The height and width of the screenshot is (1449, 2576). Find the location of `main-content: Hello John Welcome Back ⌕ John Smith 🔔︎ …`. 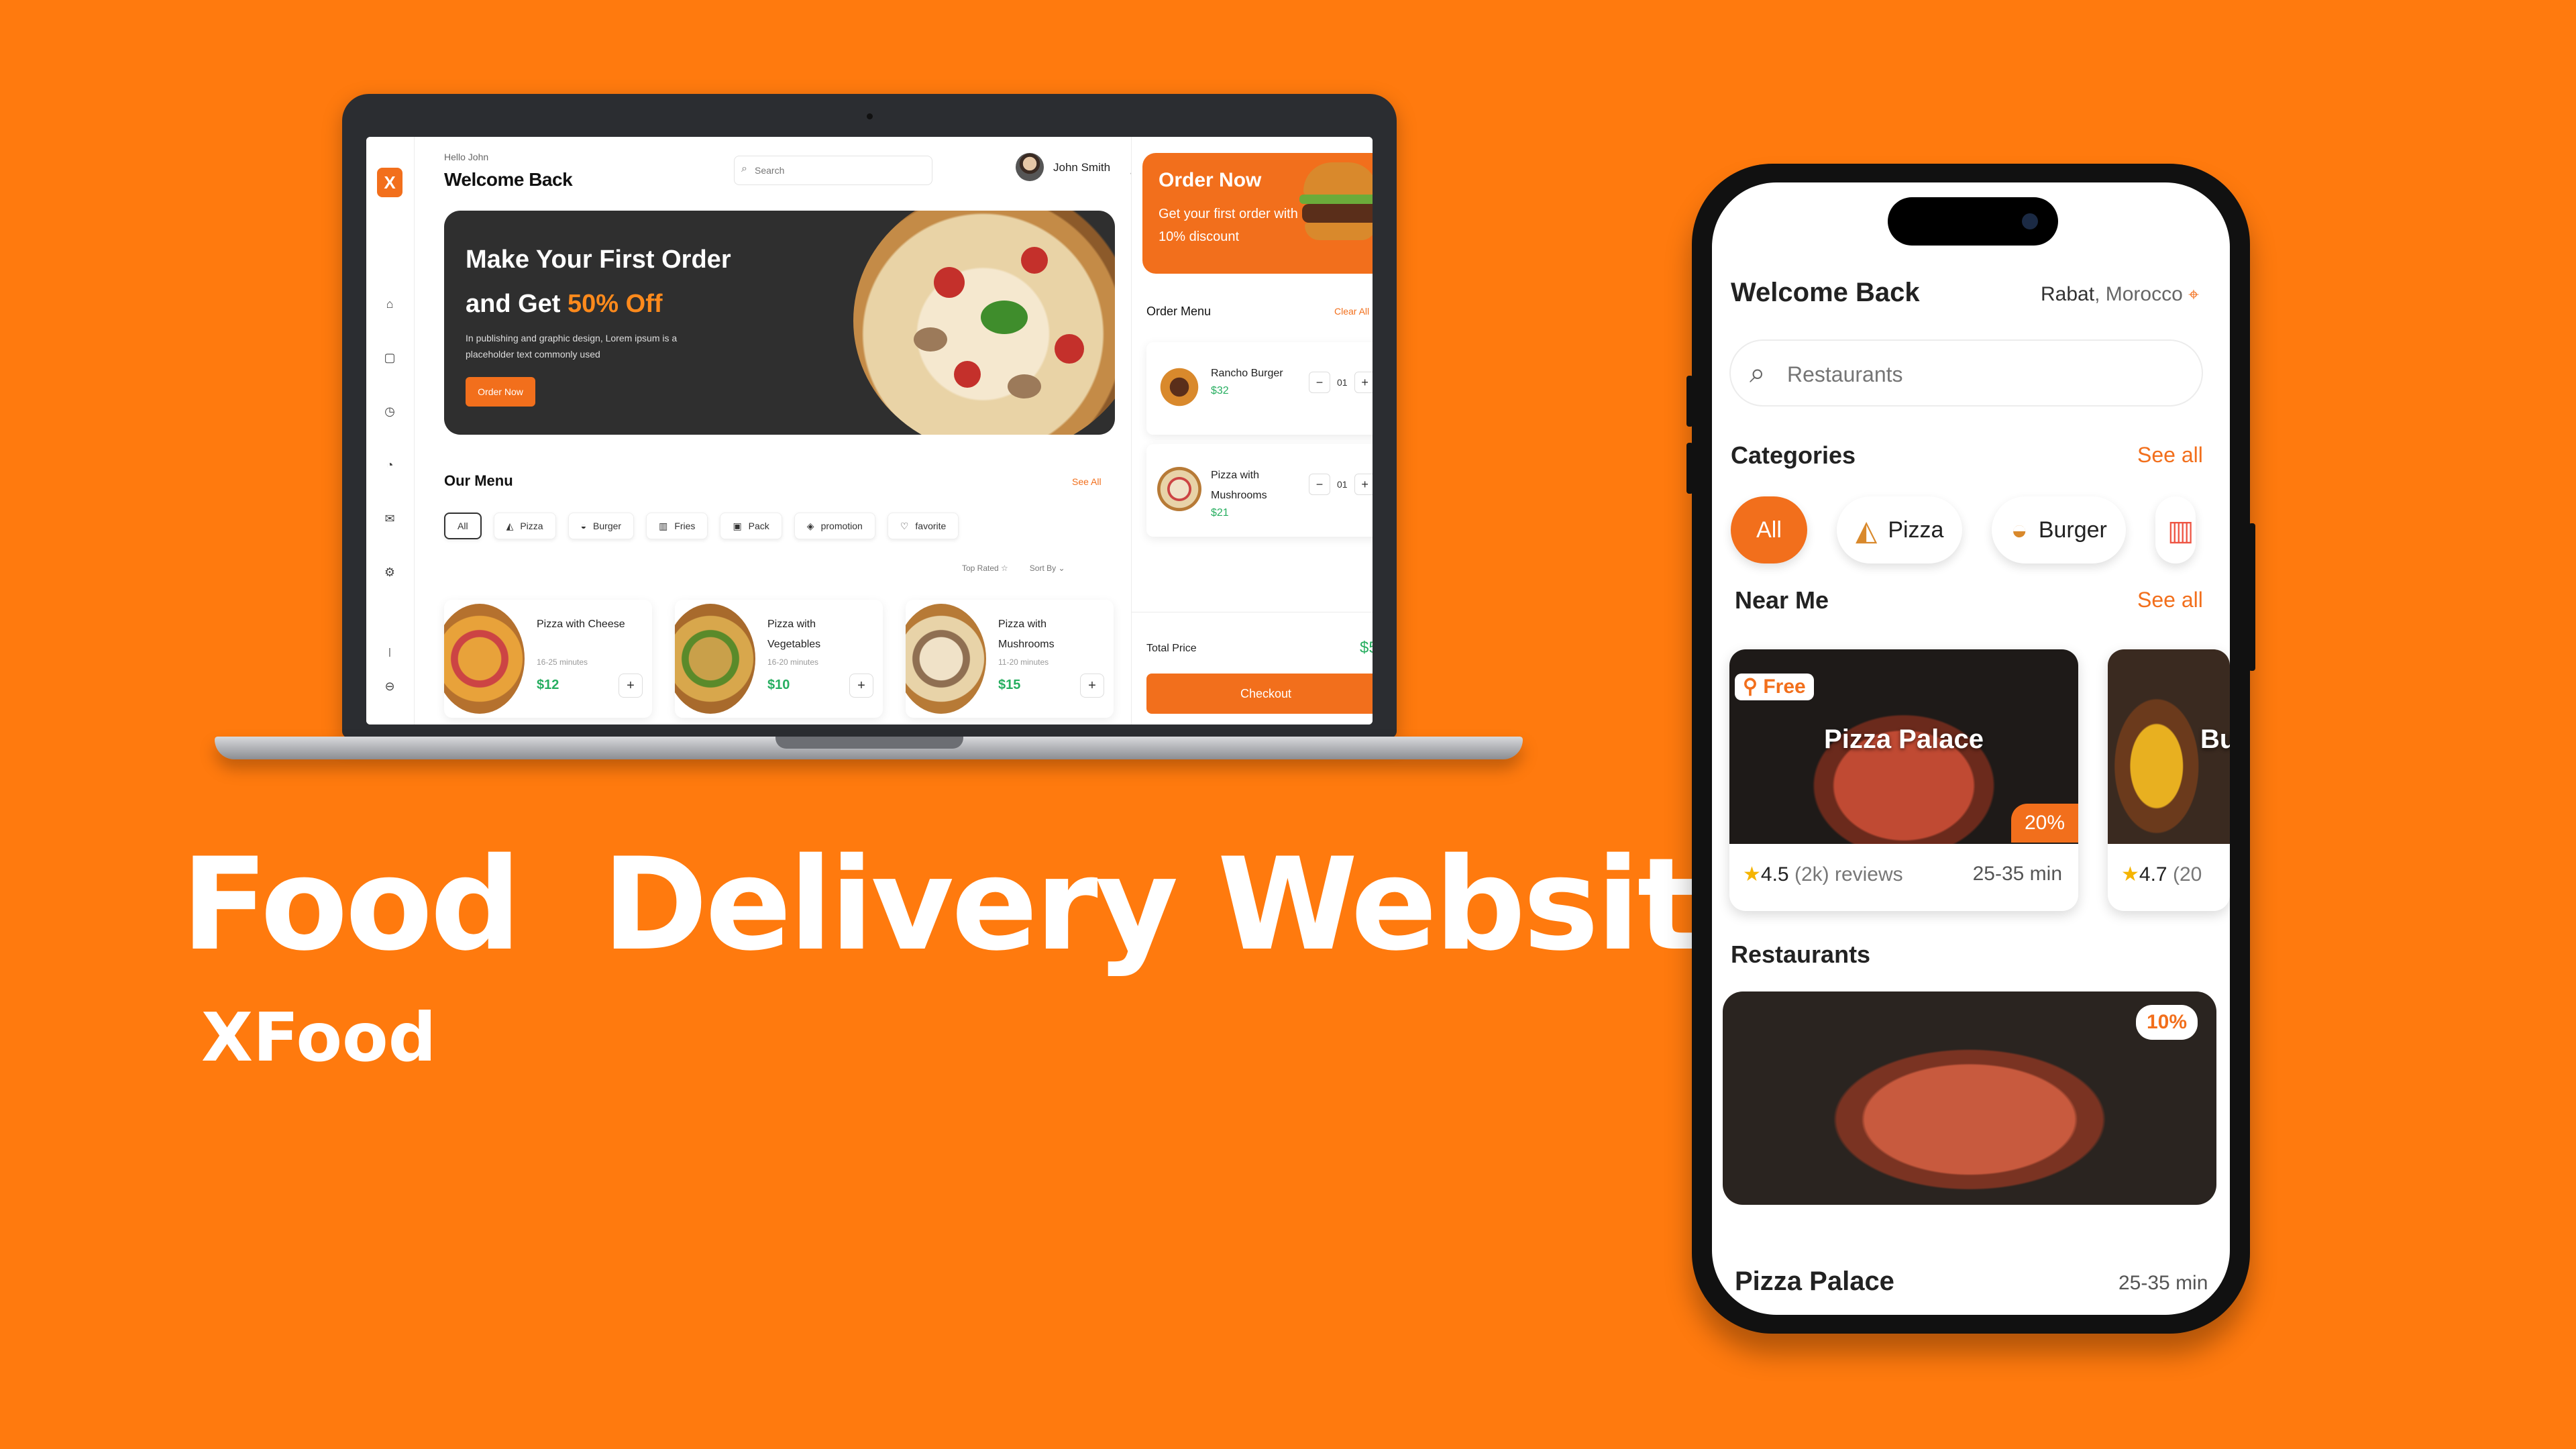

main-content: Hello John Welcome Back ⌕ John Smith 🔔︎ … is located at coordinates (781, 430).